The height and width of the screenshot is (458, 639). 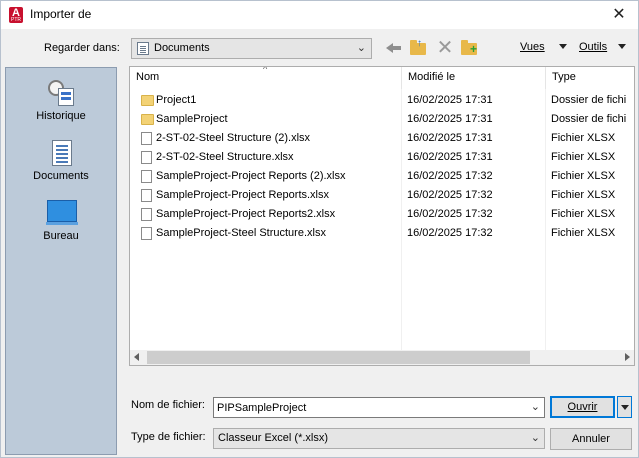 I want to click on scroll-right-icon, so click(x=627, y=357).